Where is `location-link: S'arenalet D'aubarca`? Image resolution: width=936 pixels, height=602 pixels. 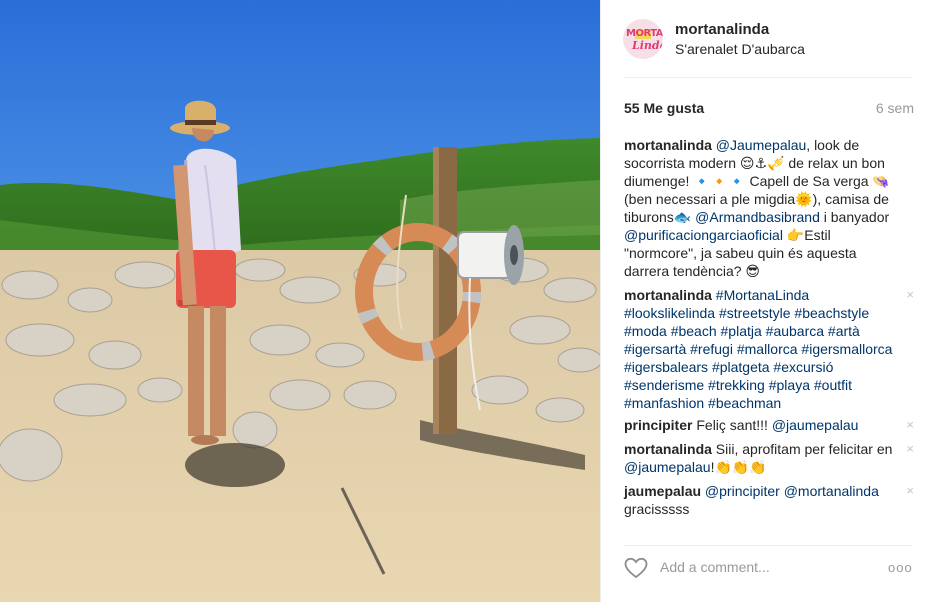 location-link: S'arenalet D'aubarca is located at coordinates (740, 49).